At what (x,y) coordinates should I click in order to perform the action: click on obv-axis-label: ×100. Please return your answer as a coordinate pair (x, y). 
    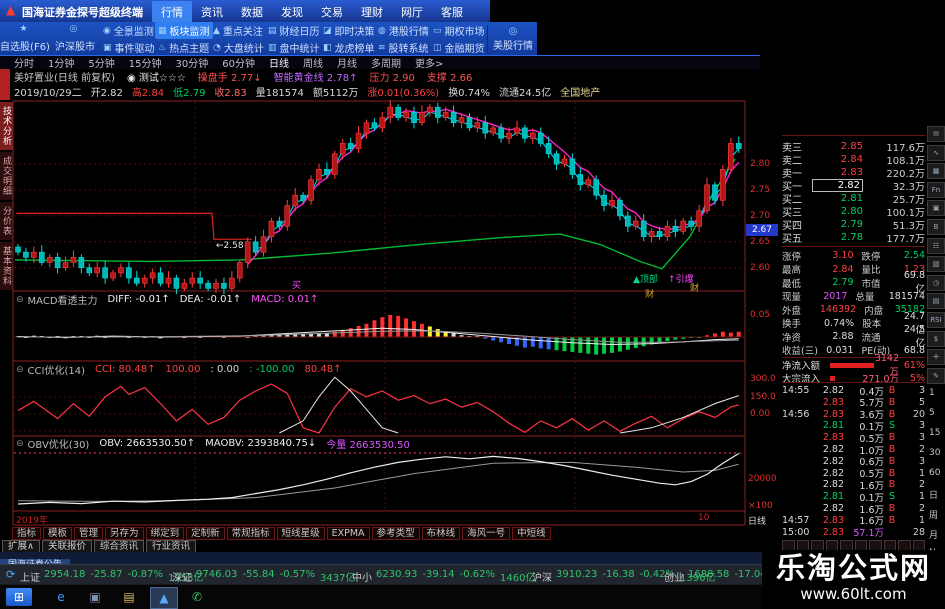
    Looking at the image, I should click on (760, 506).